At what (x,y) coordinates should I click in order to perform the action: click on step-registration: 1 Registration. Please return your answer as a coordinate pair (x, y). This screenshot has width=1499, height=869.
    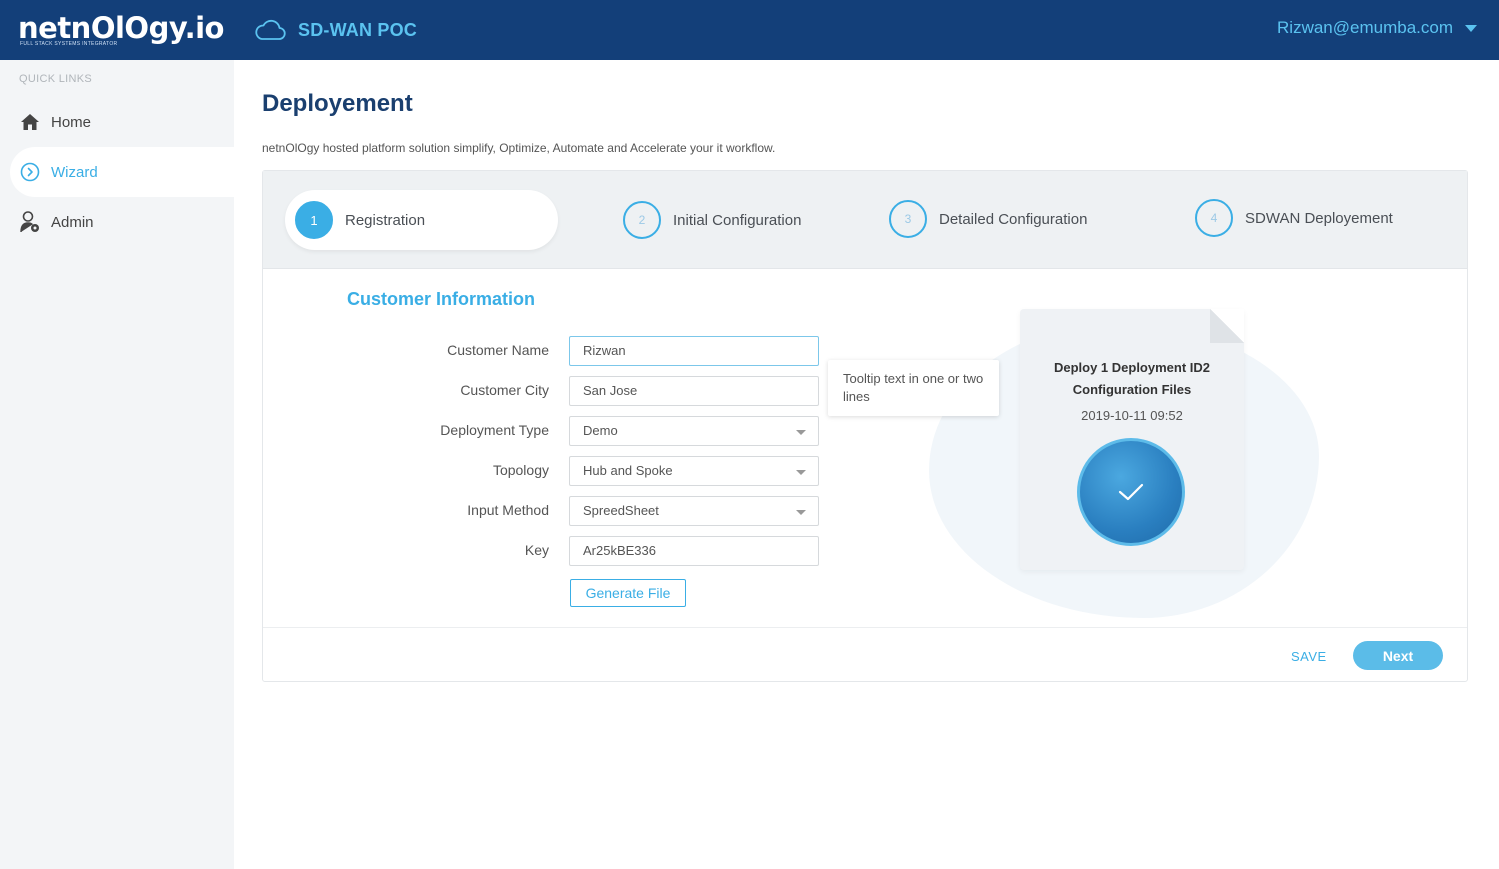
    Looking at the image, I should click on (421, 220).